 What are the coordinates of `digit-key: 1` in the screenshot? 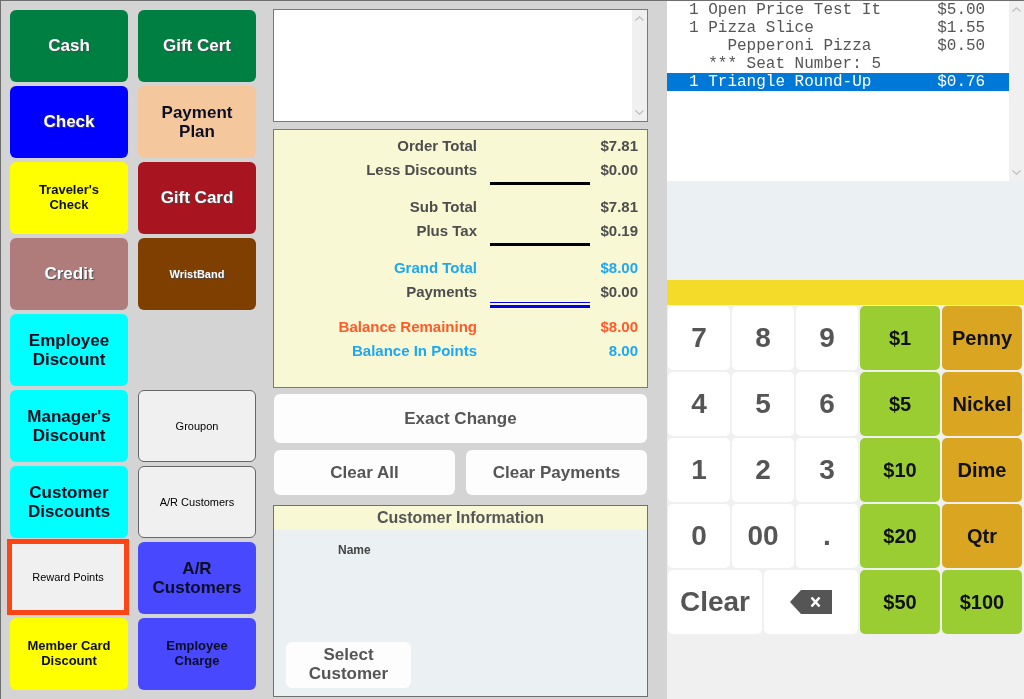 It's located at (699, 470).